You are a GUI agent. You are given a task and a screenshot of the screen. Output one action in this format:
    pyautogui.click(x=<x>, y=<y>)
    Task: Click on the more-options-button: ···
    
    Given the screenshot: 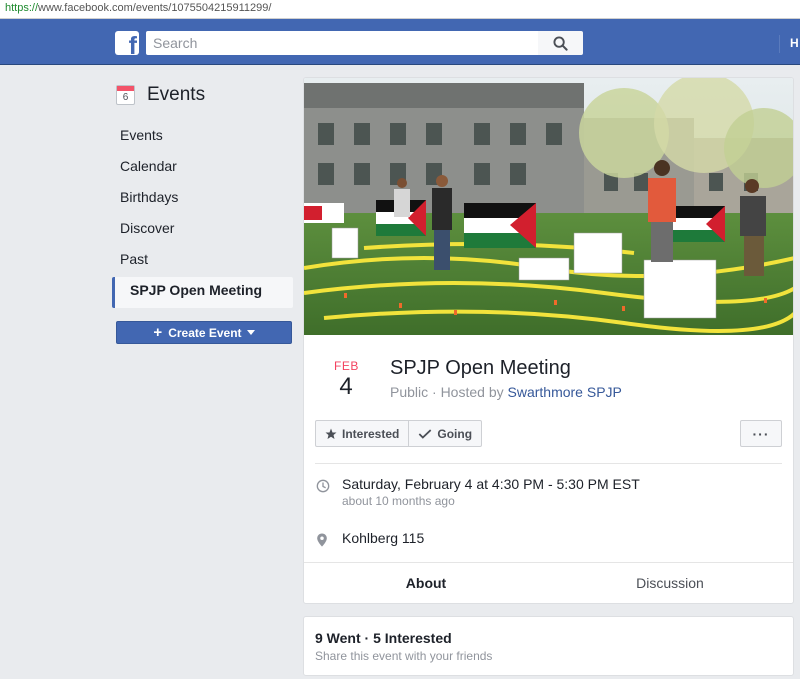 What is the action you would take?
    pyautogui.click(x=761, y=433)
    